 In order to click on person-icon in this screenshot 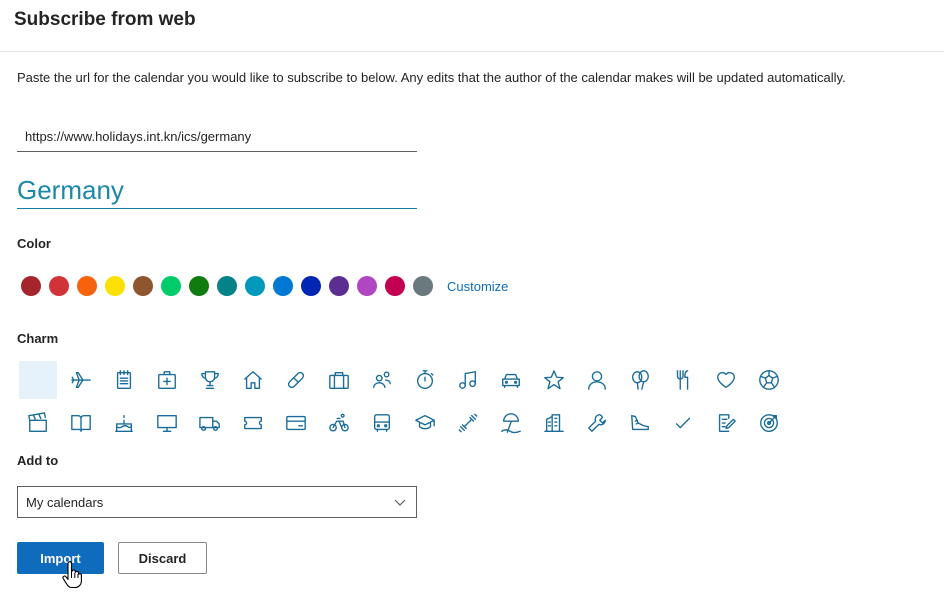, I will do `click(597, 380)`.